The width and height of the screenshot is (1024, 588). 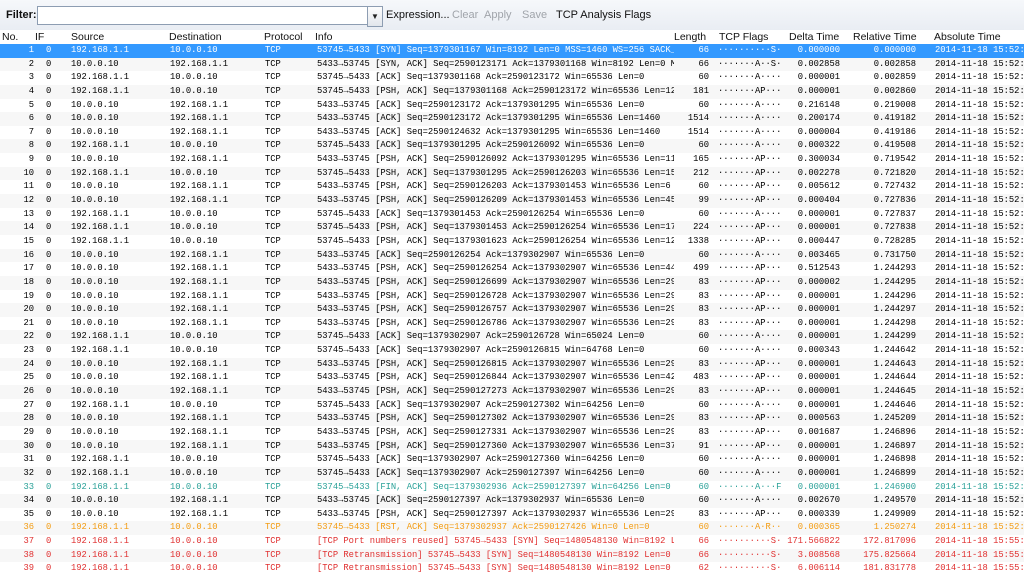 What do you see at coordinates (28, 363) in the screenshot?
I see `packet-cell-no: 24` at bounding box center [28, 363].